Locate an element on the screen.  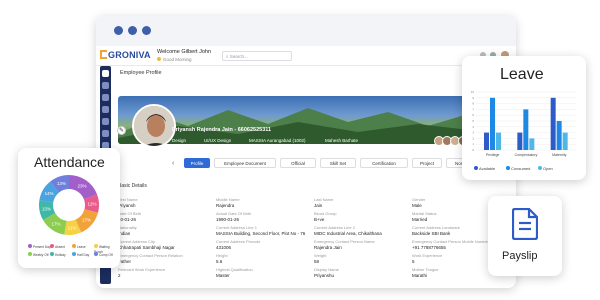
payslip-card: Payslip is located at coordinates (525, 236).